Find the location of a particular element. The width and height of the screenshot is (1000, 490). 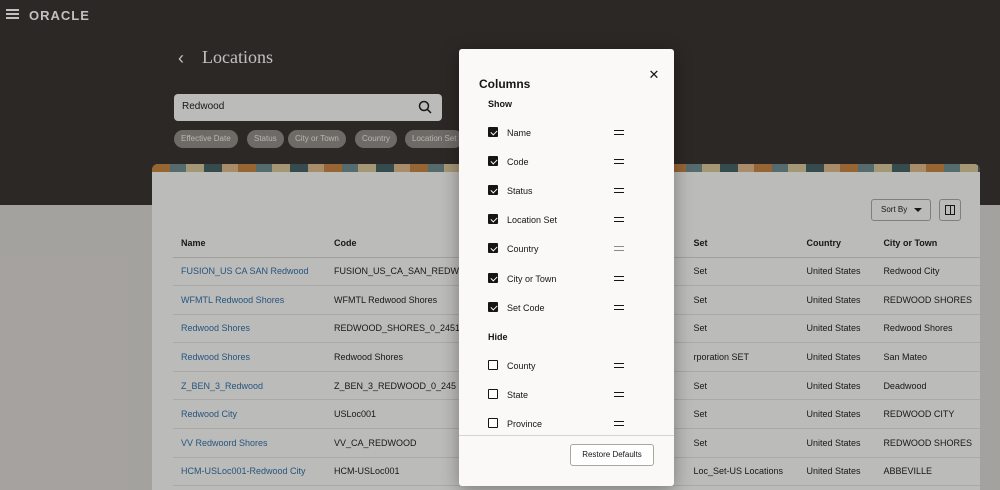

column-option-set-code: Set Code is located at coordinates (558, 308).